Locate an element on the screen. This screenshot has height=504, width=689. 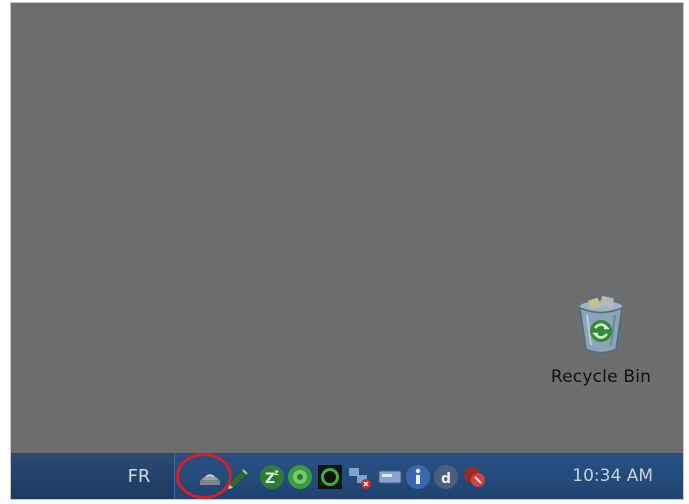
recycle-bin-icon is located at coordinates (601, 324).